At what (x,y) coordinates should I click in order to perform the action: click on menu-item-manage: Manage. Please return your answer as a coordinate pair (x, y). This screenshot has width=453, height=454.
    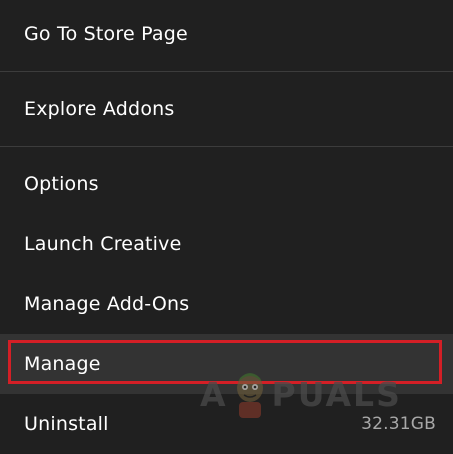
    Looking at the image, I should click on (226, 364).